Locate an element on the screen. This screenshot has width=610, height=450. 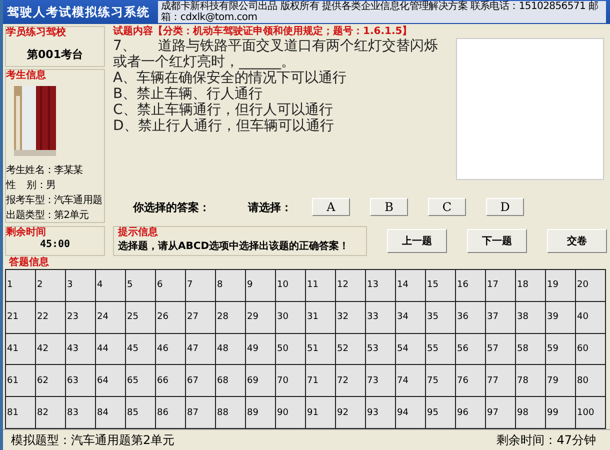
option-button: B is located at coordinates (389, 207).